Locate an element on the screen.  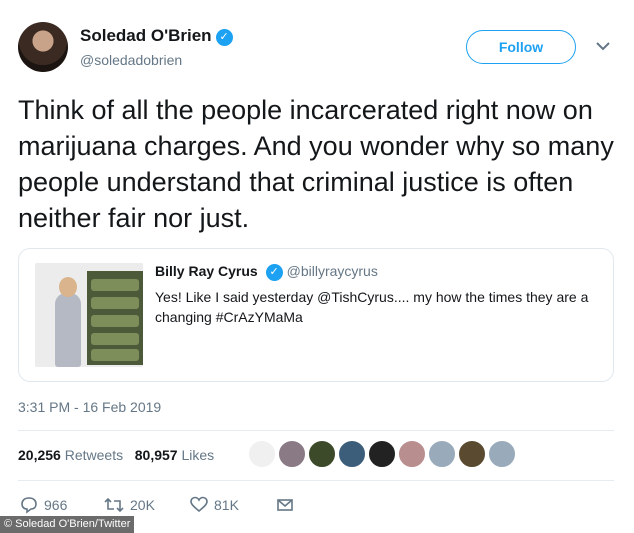
reply-icon is located at coordinates (29, 505).